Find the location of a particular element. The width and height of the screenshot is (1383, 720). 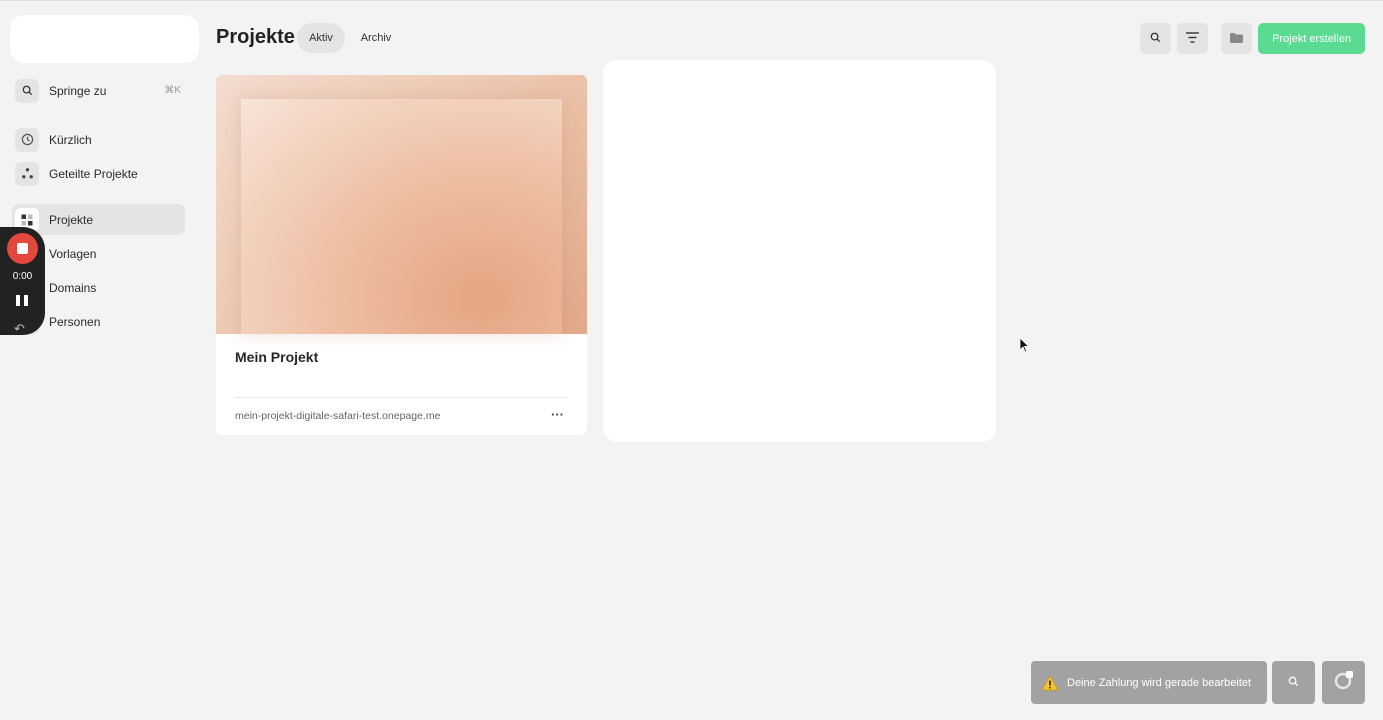

payment-status-toast: Deine Zahlung wird gerade bearbeitet is located at coordinates (1149, 682).